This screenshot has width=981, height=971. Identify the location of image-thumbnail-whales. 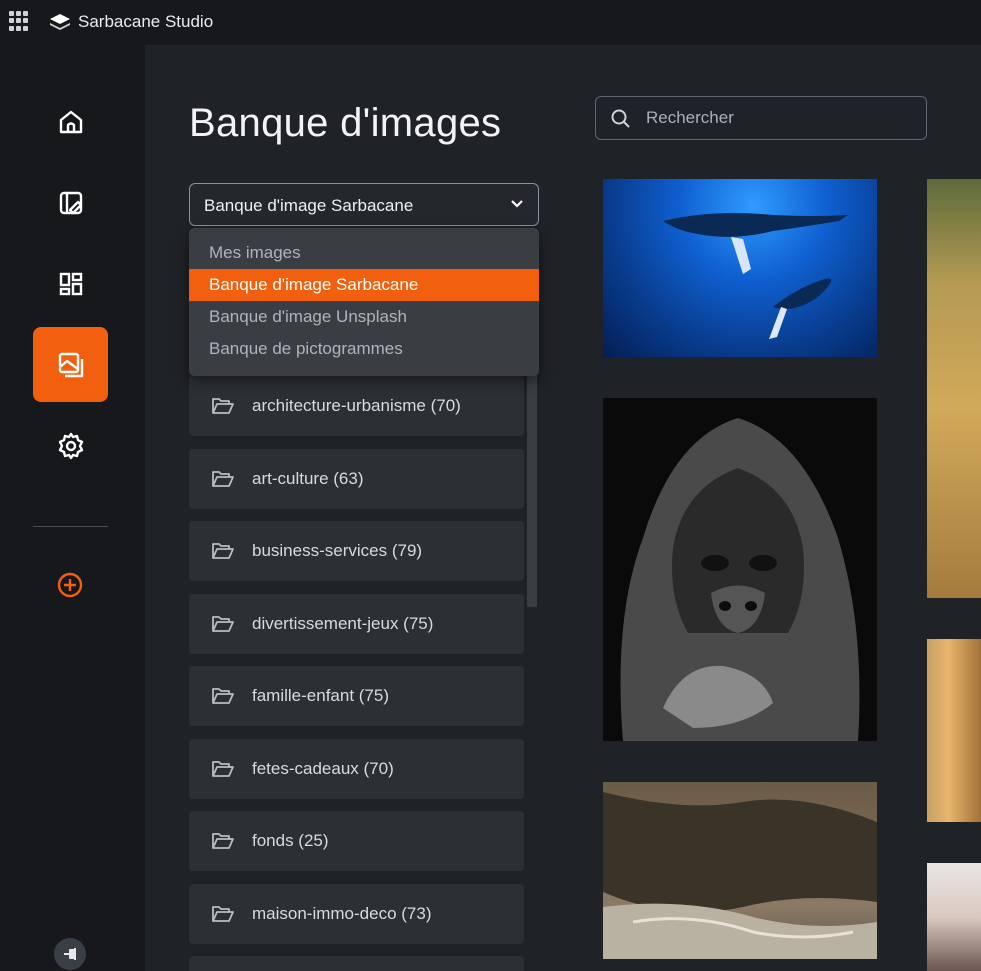
(740, 268).